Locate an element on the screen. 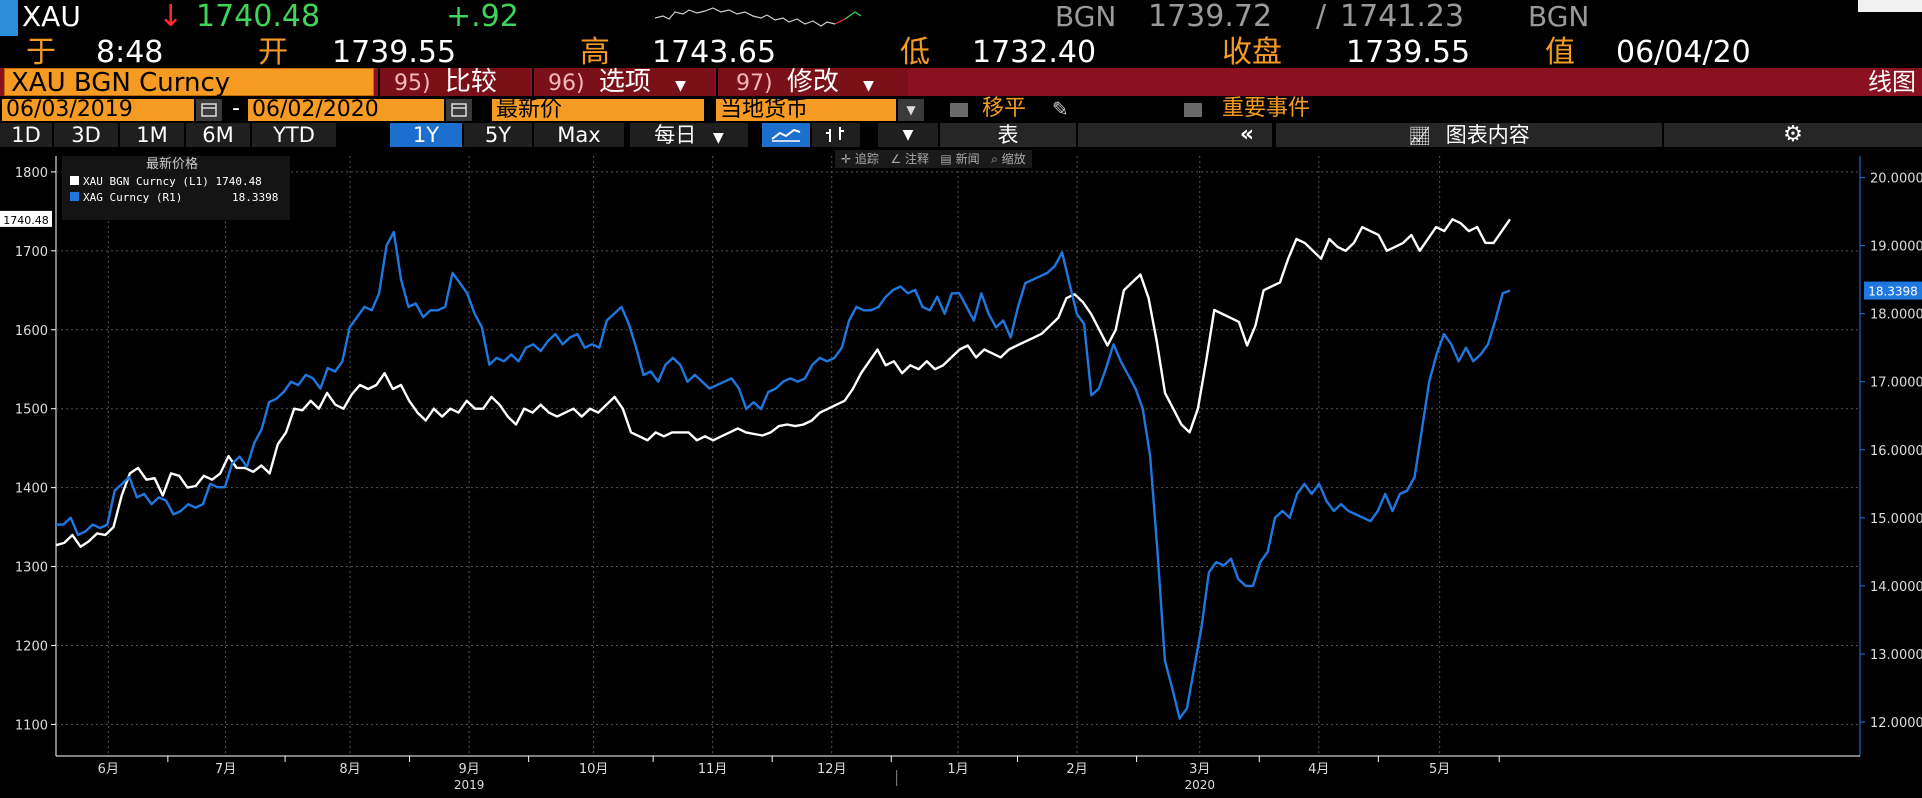  right-tick-label: 16.0000 is located at coordinates (1896, 451).